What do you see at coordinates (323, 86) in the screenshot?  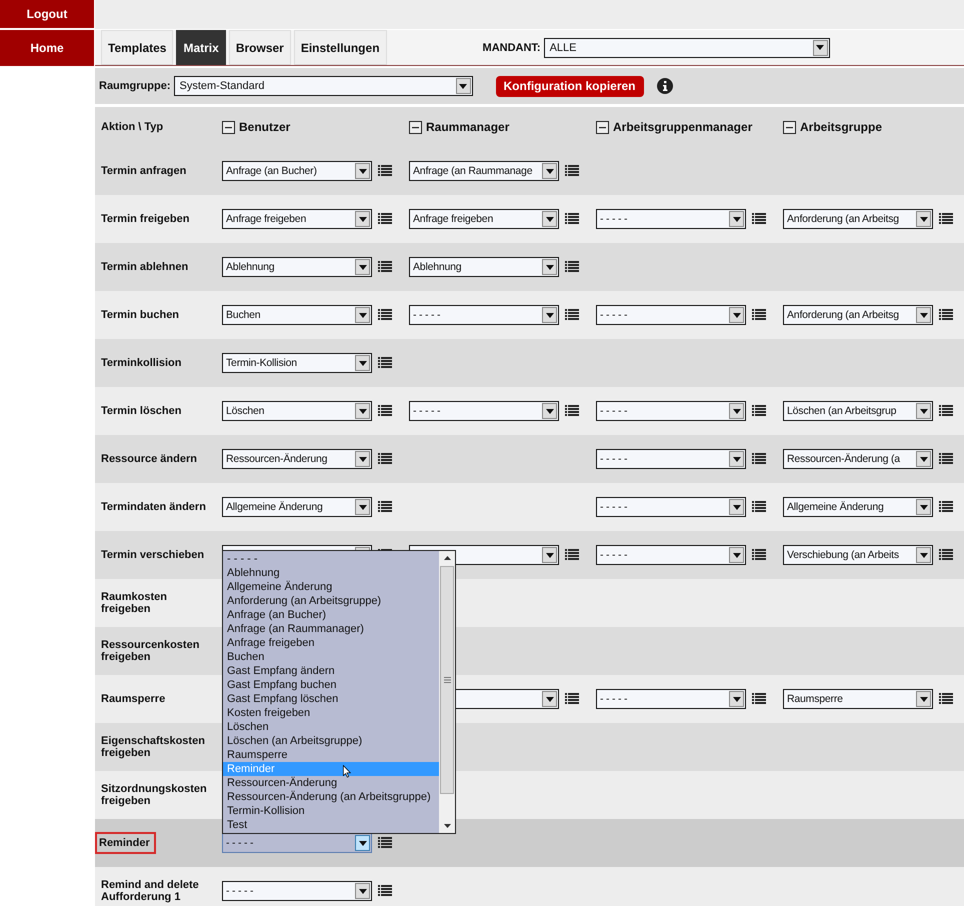 I see `raumgruppe-dropdown: System-Standard` at bounding box center [323, 86].